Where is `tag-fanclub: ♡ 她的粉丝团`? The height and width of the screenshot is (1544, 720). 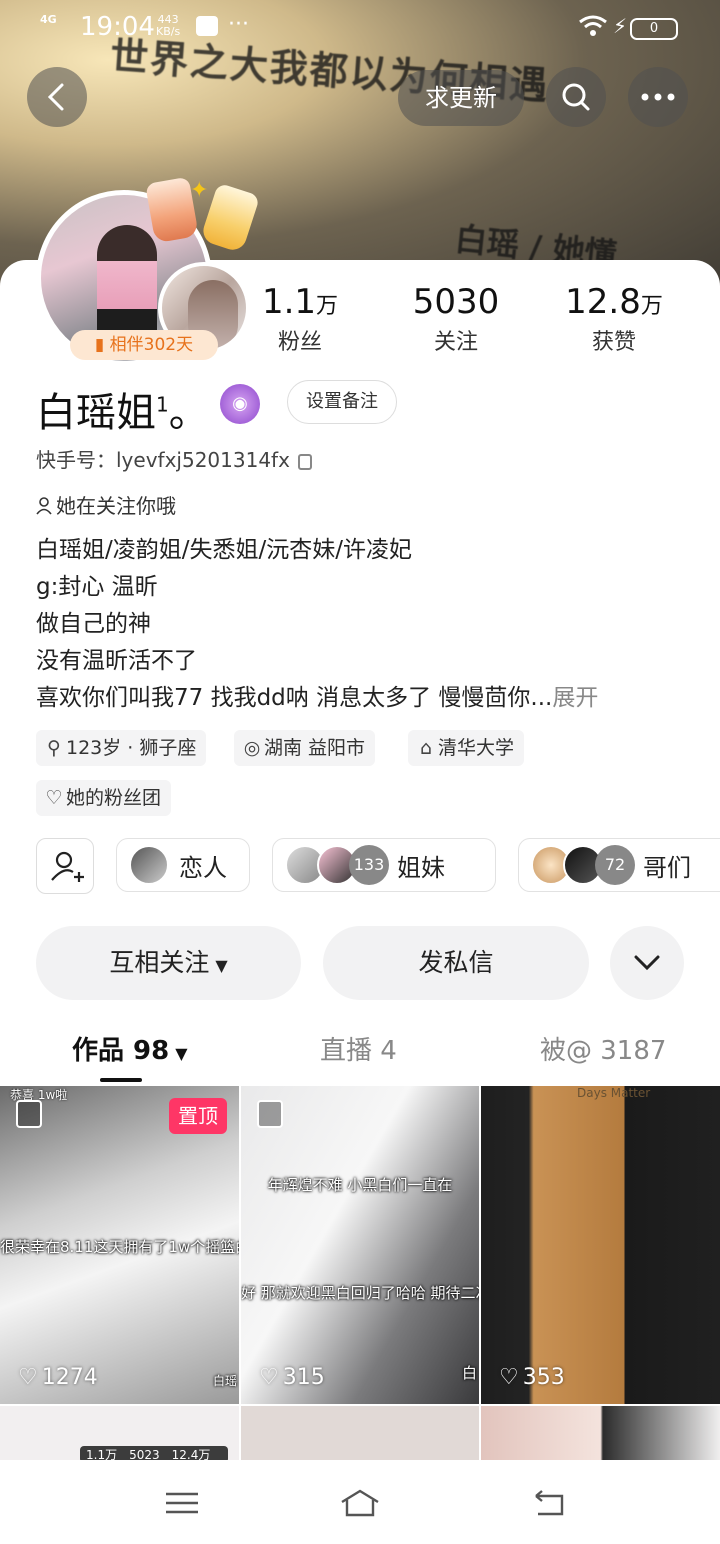 tag-fanclub: ♡ 她的粉丝团 is located at coordinates (104, 798).